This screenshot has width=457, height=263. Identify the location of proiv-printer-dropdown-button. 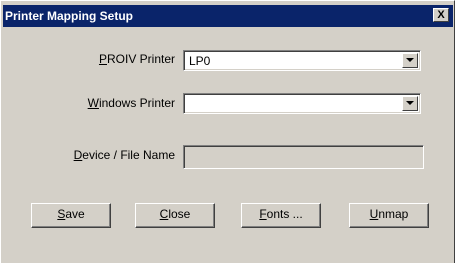
(410, 60).